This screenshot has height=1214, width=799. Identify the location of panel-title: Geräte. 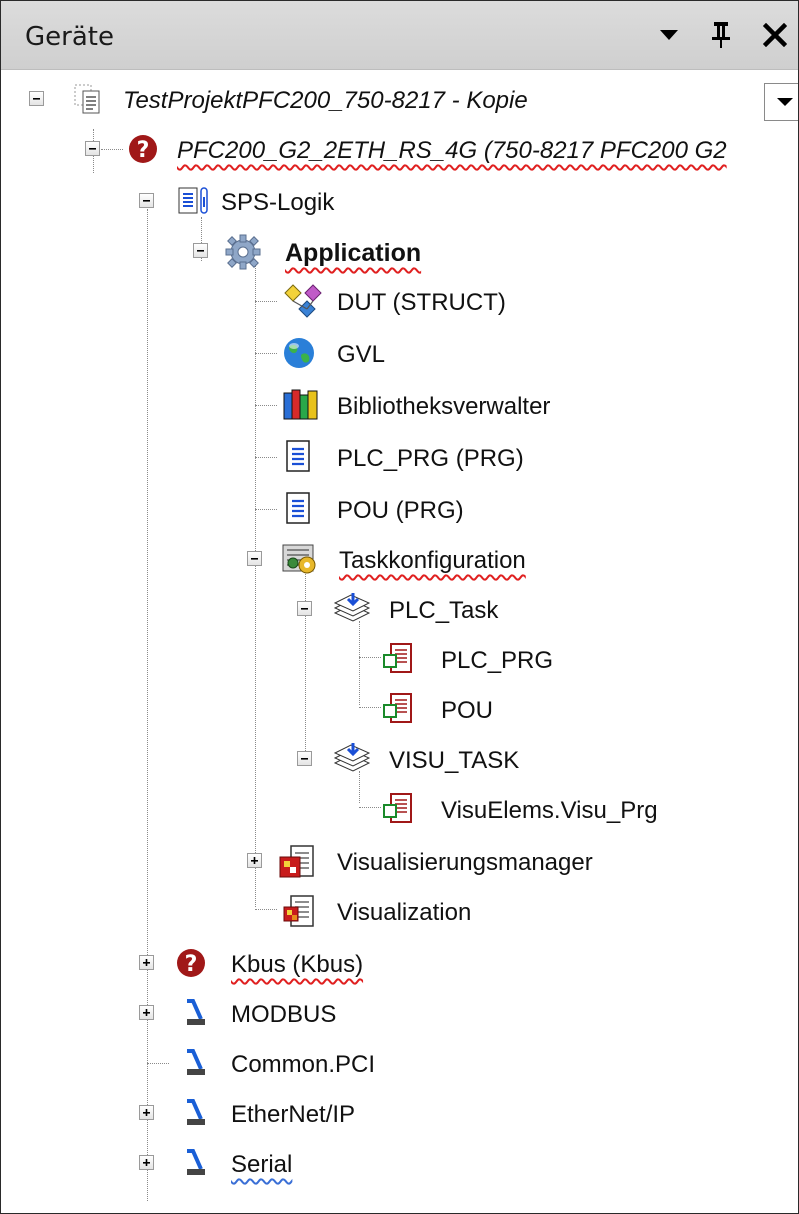
(69, 37).